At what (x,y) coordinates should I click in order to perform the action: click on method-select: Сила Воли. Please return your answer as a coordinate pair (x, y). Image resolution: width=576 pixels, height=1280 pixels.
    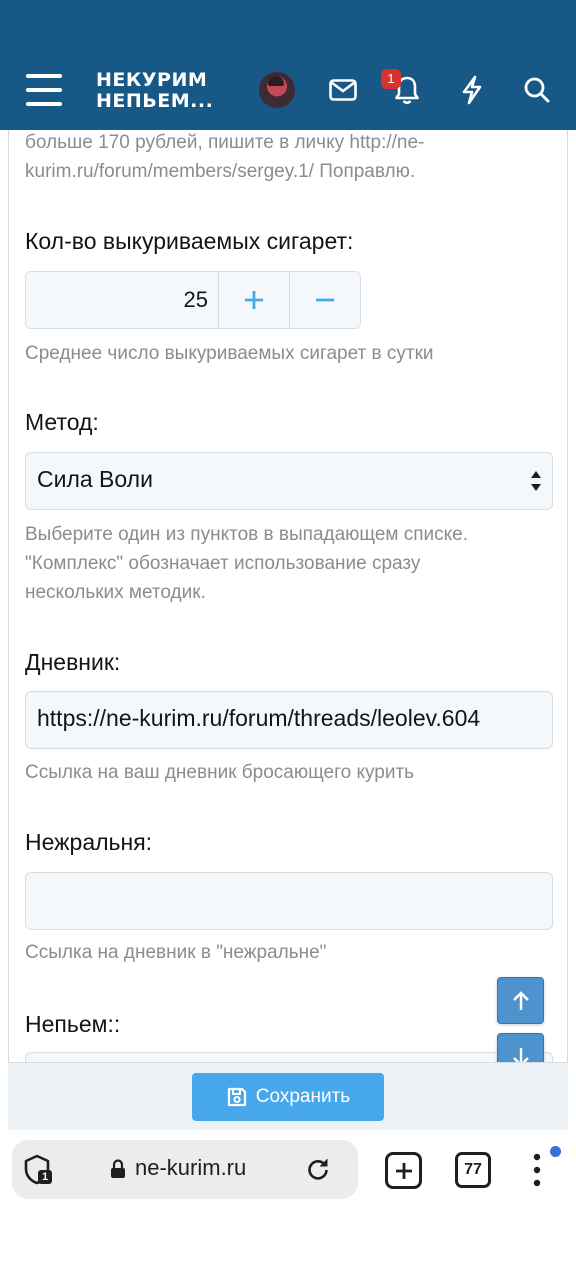
    Looking at the image, I should click on (289, 481).